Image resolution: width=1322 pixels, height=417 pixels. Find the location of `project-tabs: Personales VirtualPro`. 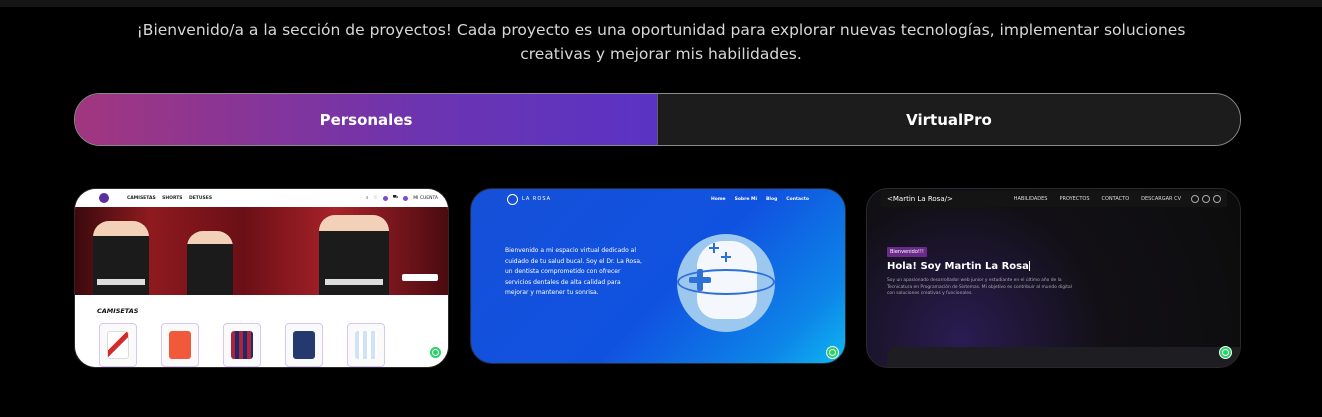

project-tabs: Personales VirtualPro is located at coordinates (657, 119).